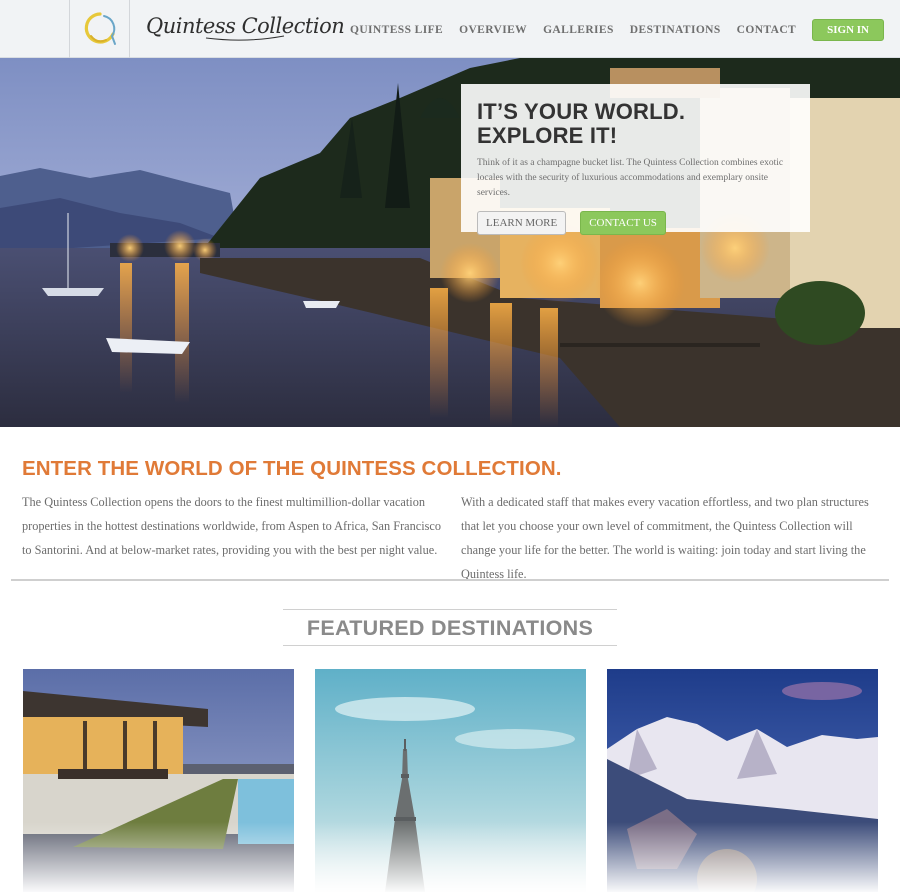  Describe the element at coordinates (396, 30) in the screenshot. I see `nav-quintess-life: QUINTESS LIFE` at that location.